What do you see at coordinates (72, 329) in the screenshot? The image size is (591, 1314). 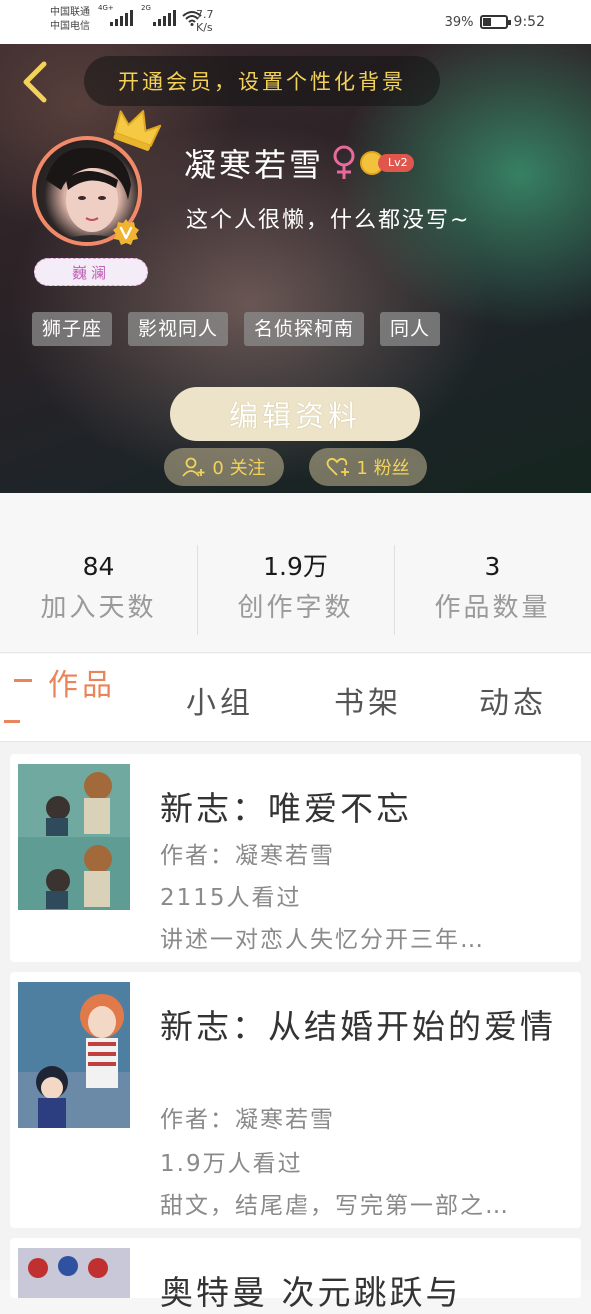 I see `tag-item: 狮子座` at bounding box center [72, 329].